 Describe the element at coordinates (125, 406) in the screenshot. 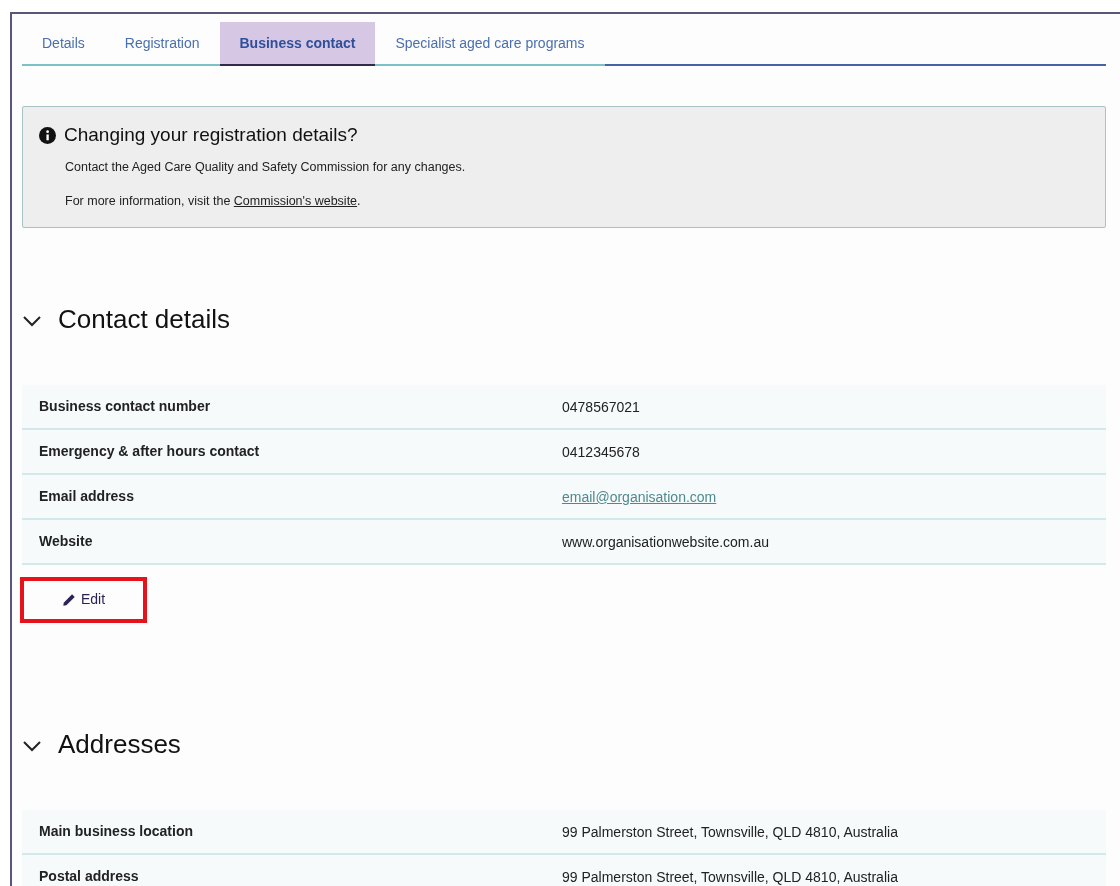

I see `field-label: Business contact number` at that location.